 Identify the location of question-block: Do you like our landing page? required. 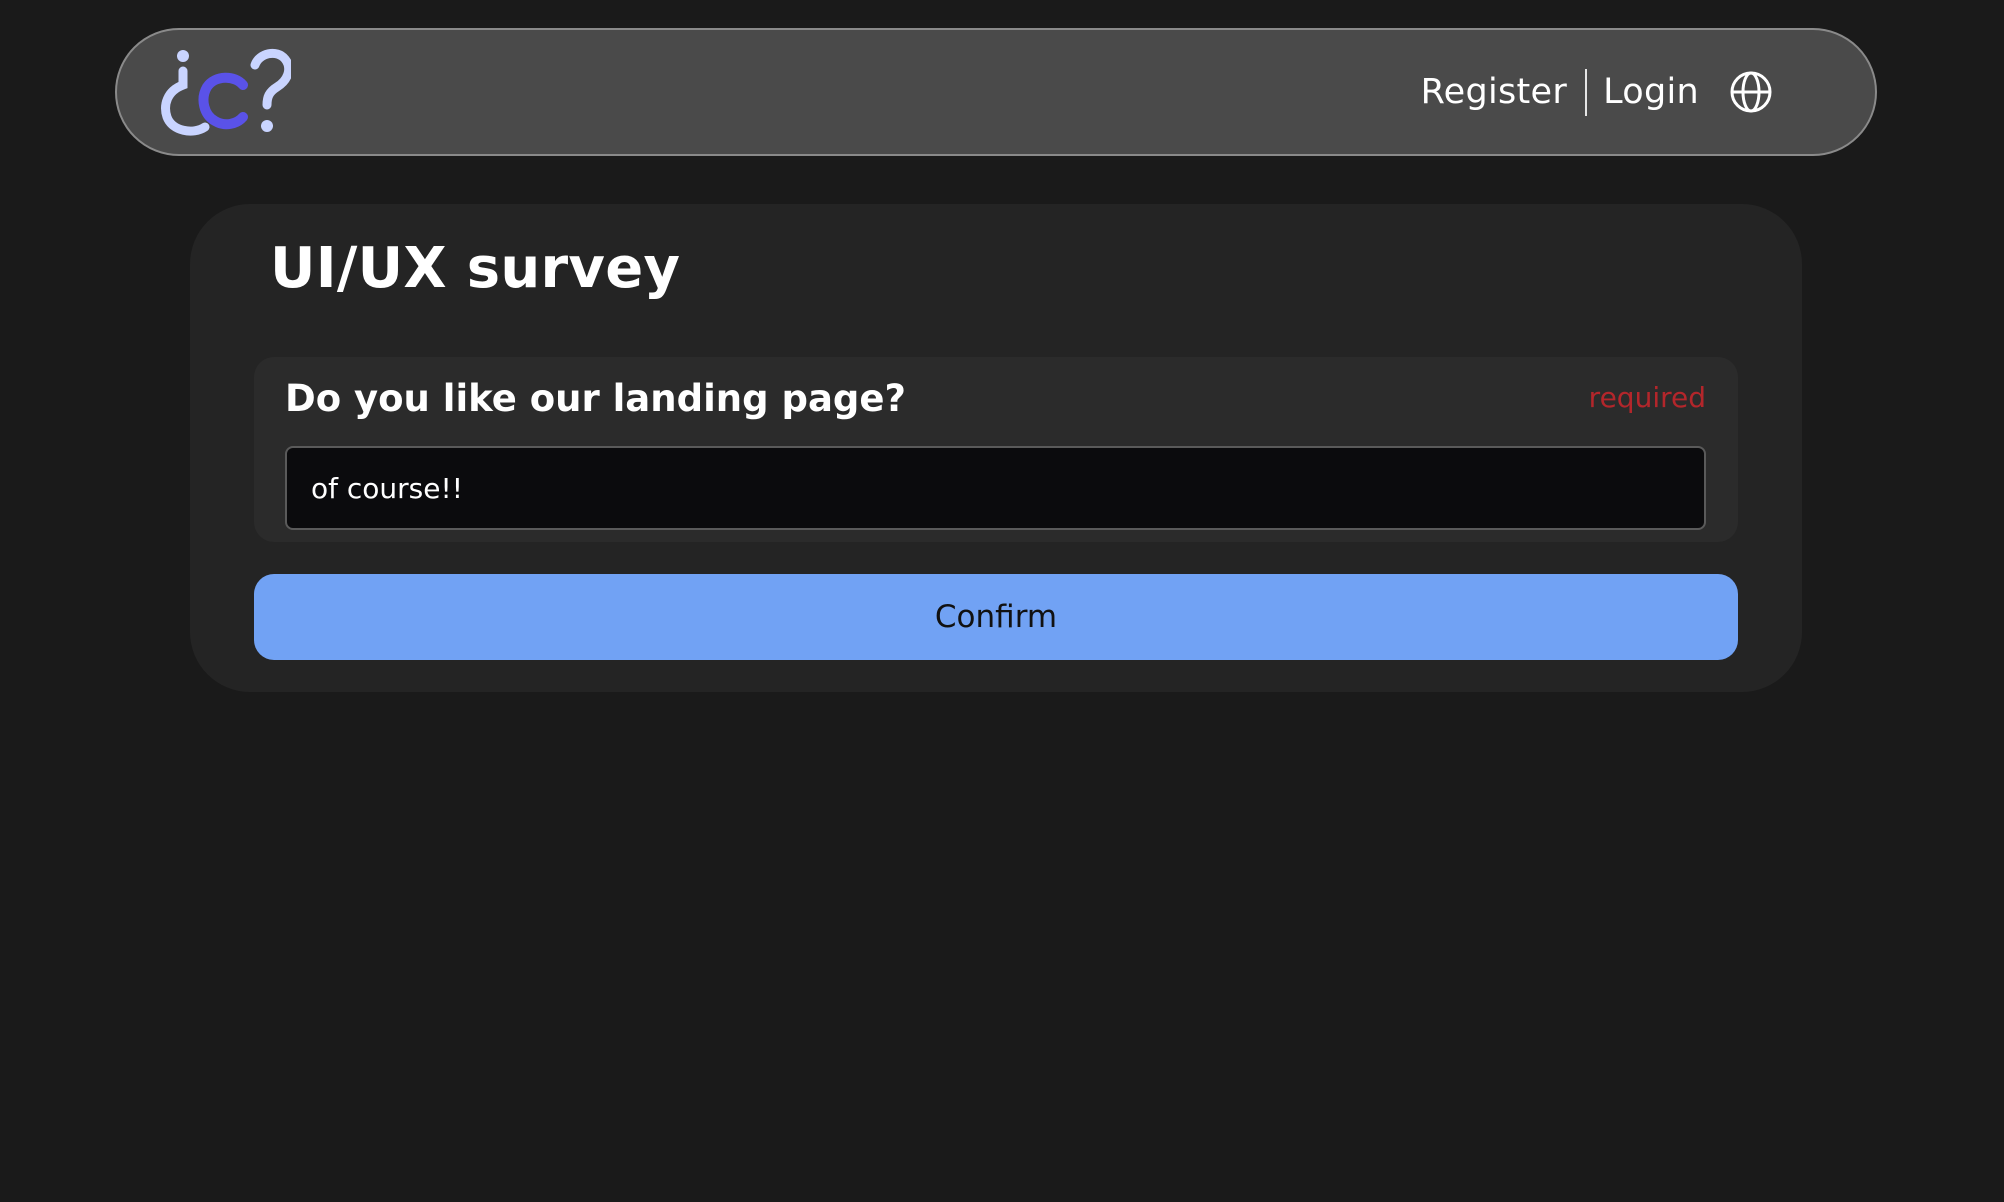
(996, 449).